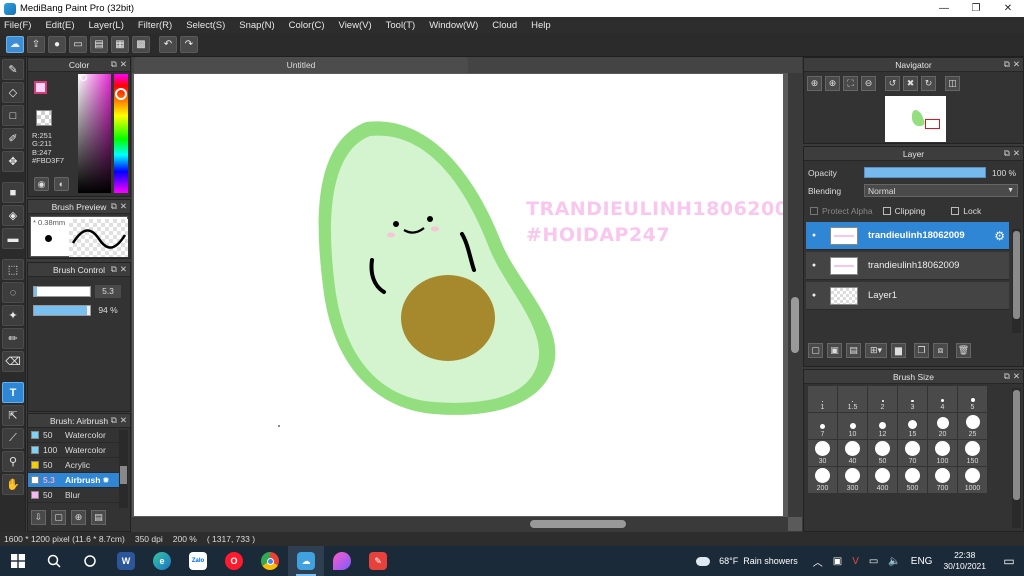  What do you see at coordinates (907, 296) in the screenshot?
I see `layer-row: ● Layer1` at bounding box center [907, 296].